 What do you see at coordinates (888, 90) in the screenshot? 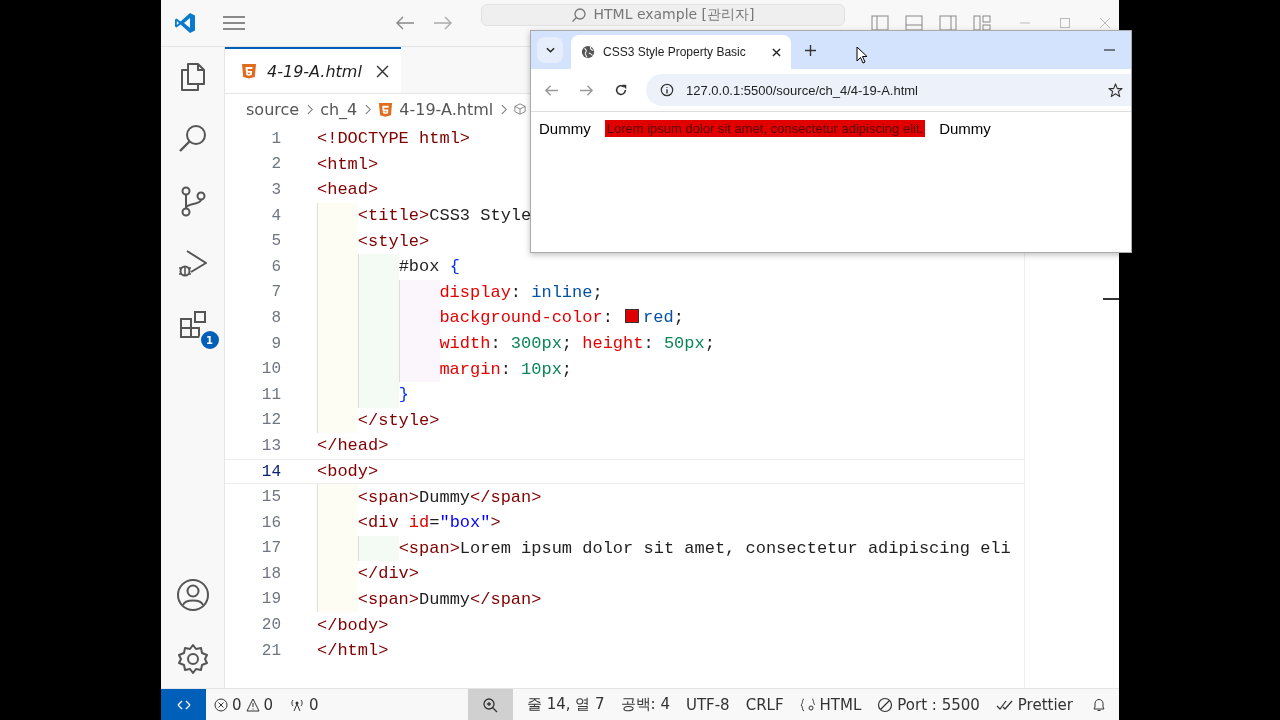
I see `address-bar: 127.0.0.1:5500/source/ch_4/4-19-A.html` at bounding box center [888, 90].